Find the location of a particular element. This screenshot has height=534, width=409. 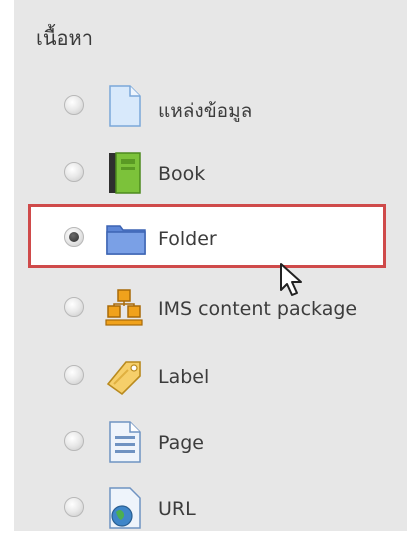

option-url: URL is located at coordinates (210, 508).